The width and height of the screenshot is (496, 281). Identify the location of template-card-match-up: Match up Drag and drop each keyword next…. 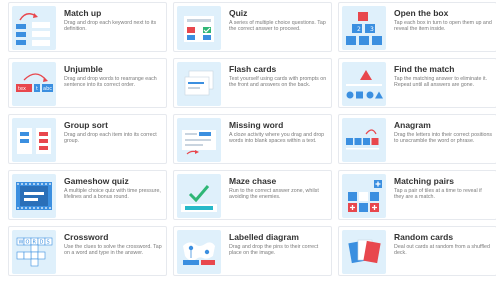
(87, 27).